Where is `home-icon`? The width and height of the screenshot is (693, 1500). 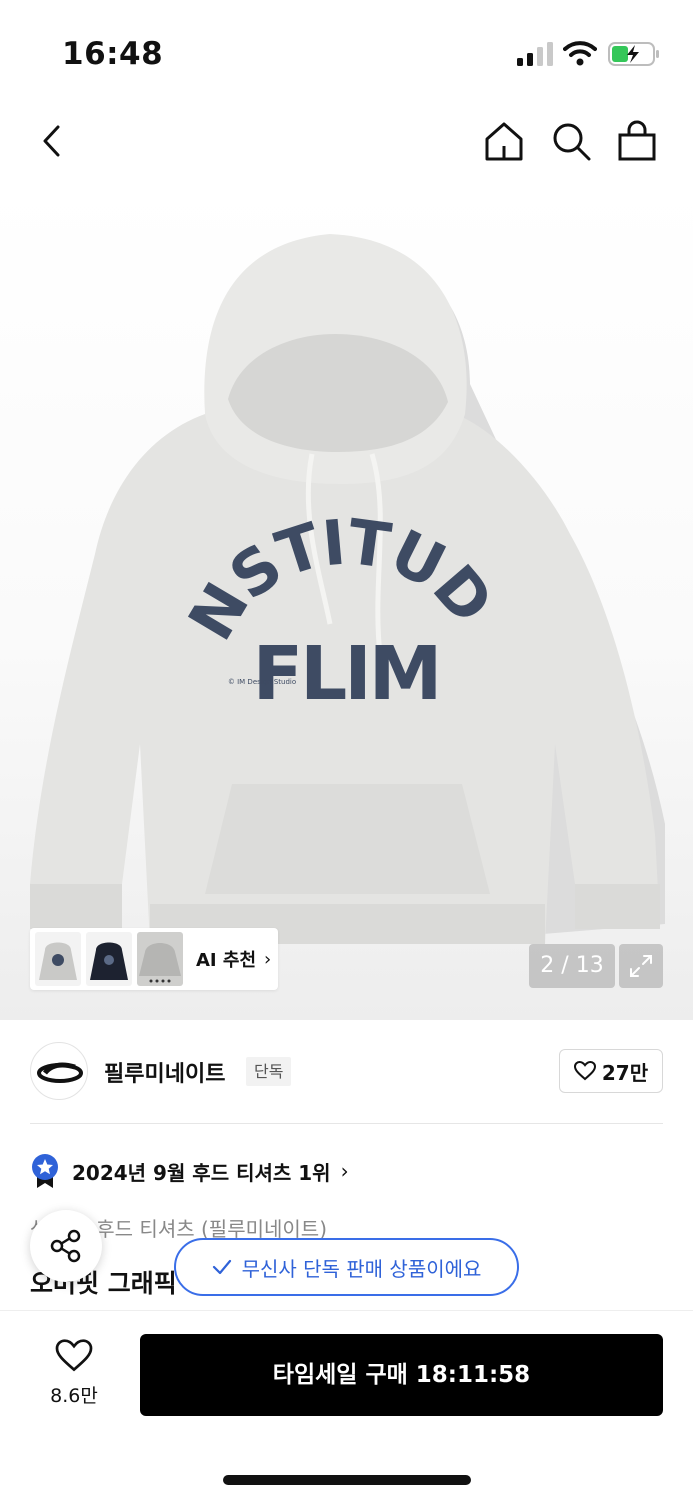 home-icon is located at coordinates (504, 141).